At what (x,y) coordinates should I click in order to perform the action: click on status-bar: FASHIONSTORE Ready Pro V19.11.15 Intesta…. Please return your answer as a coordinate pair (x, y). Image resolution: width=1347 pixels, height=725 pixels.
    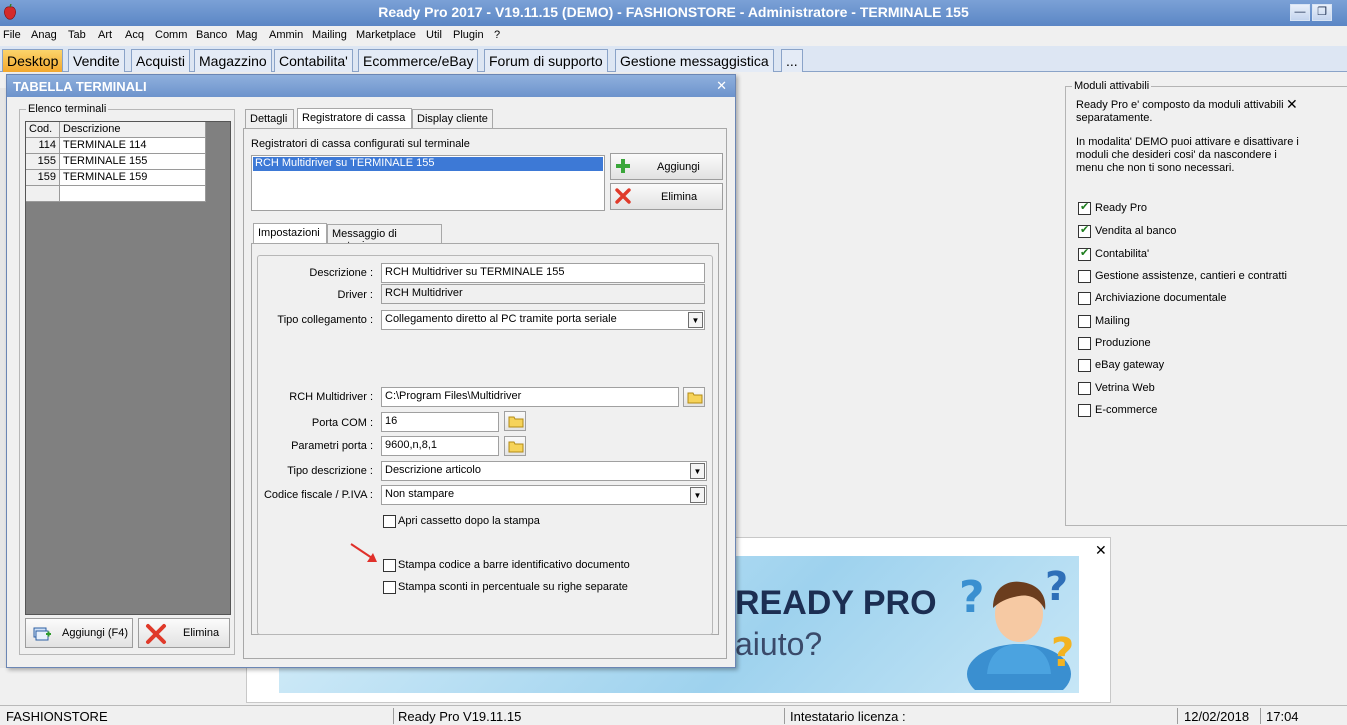
    Looking at the image, I should click on (673, 715).